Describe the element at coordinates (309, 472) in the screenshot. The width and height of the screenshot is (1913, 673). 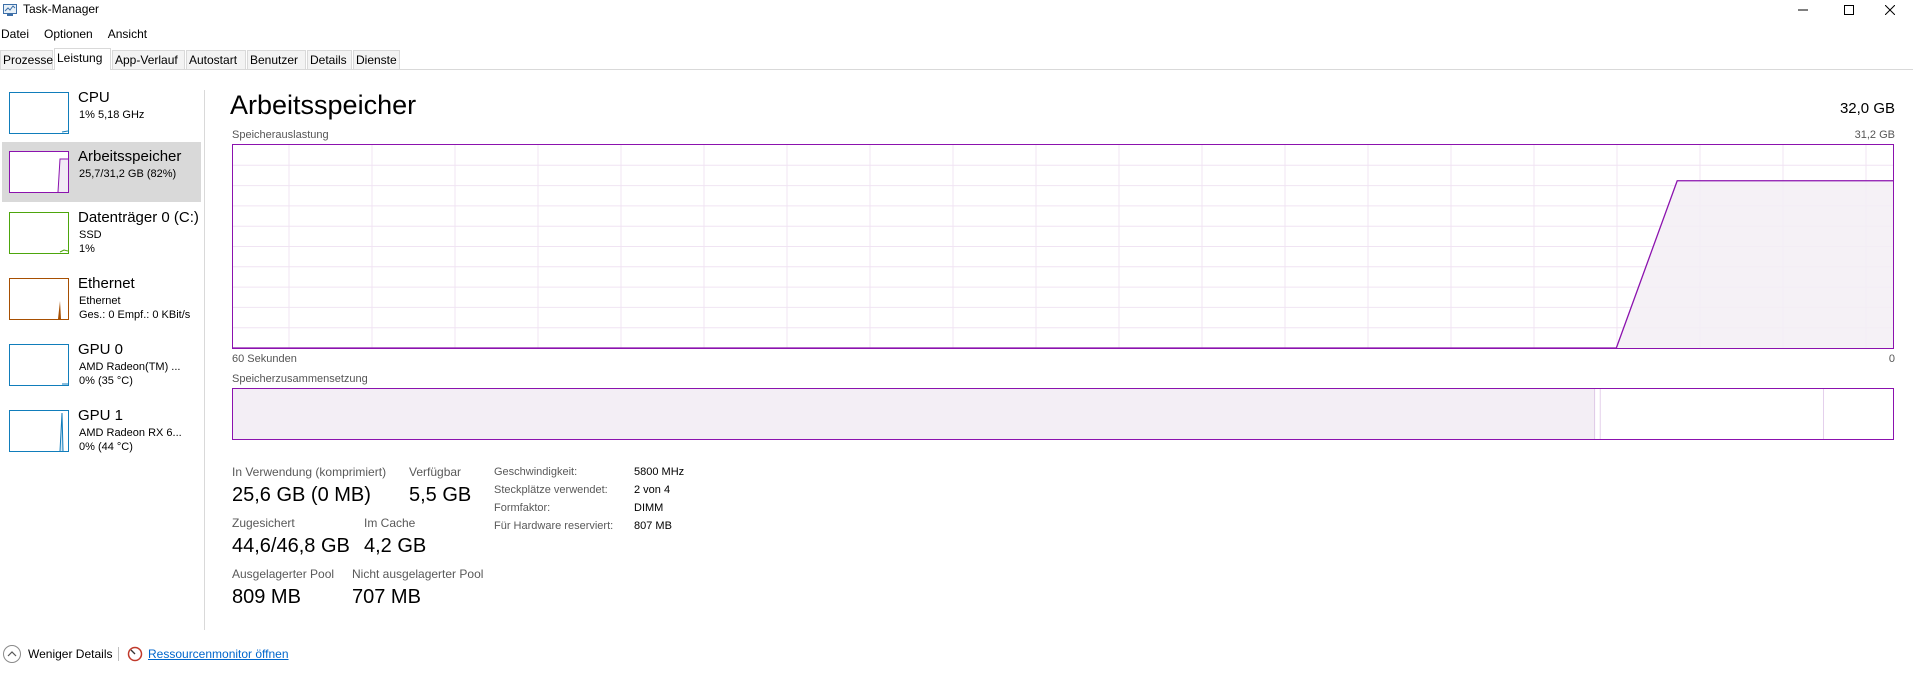
I see `in-use-label: In Verwendung (komprimiert)` at that location.